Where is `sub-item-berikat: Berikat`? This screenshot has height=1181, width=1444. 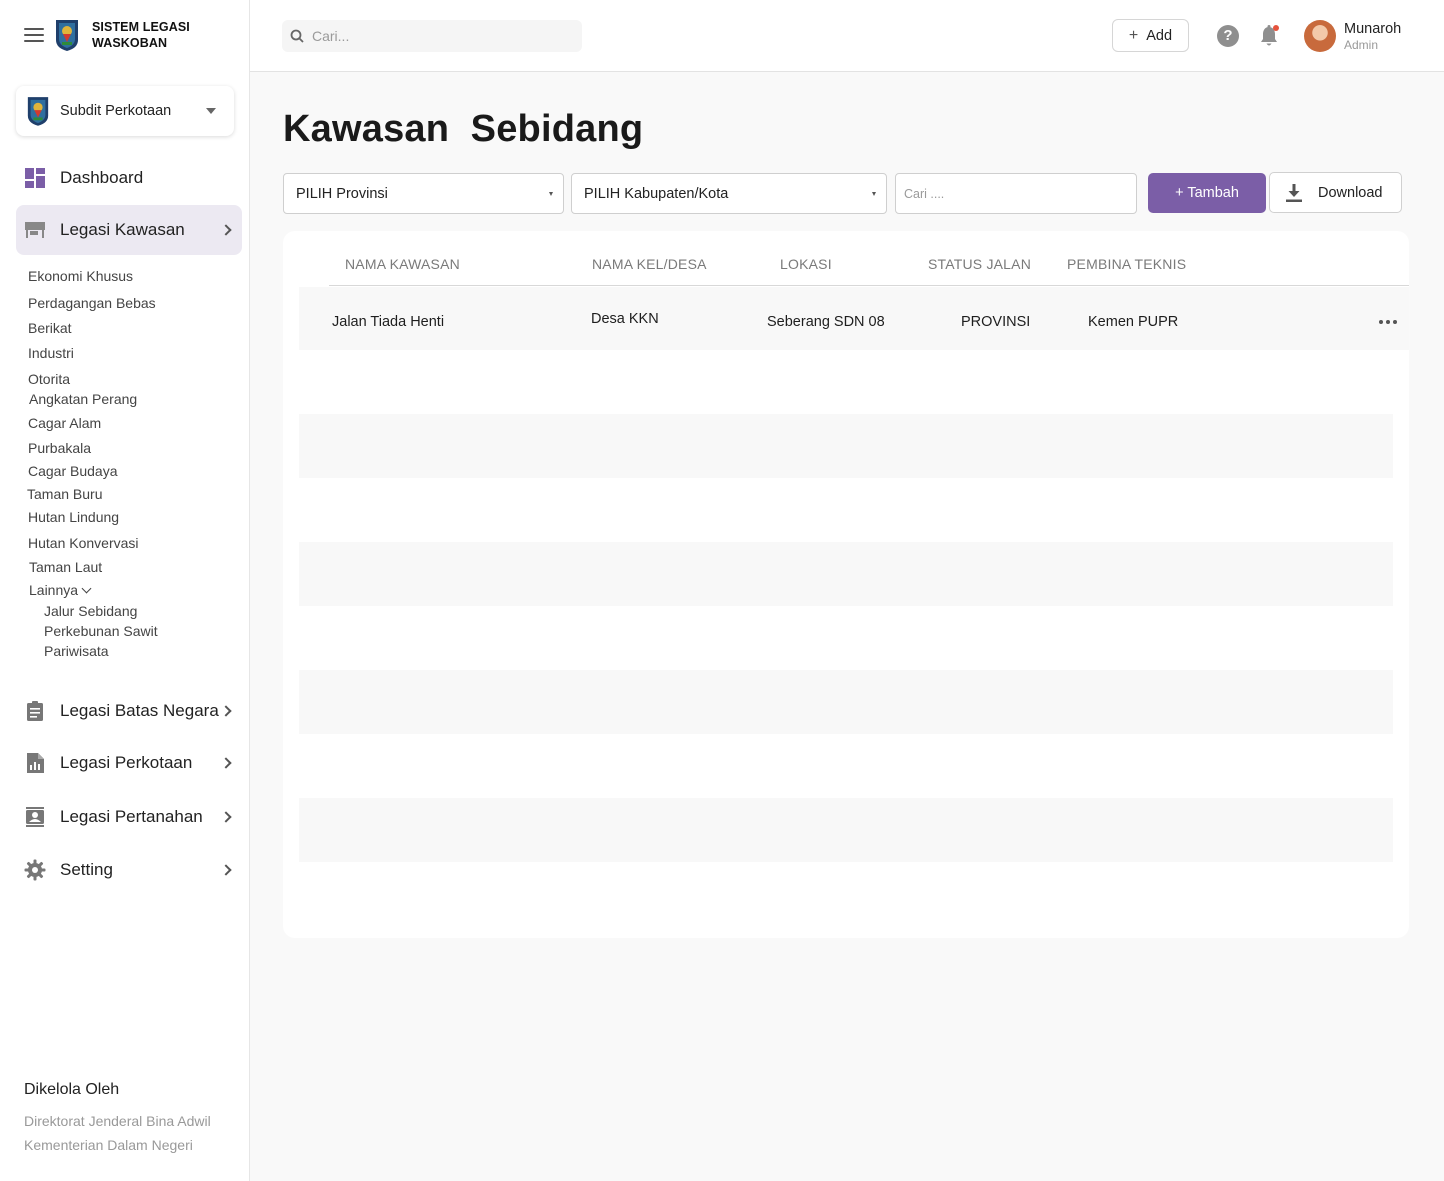 sub-item-berikat: Berikat is located at coordinates (50, 328).